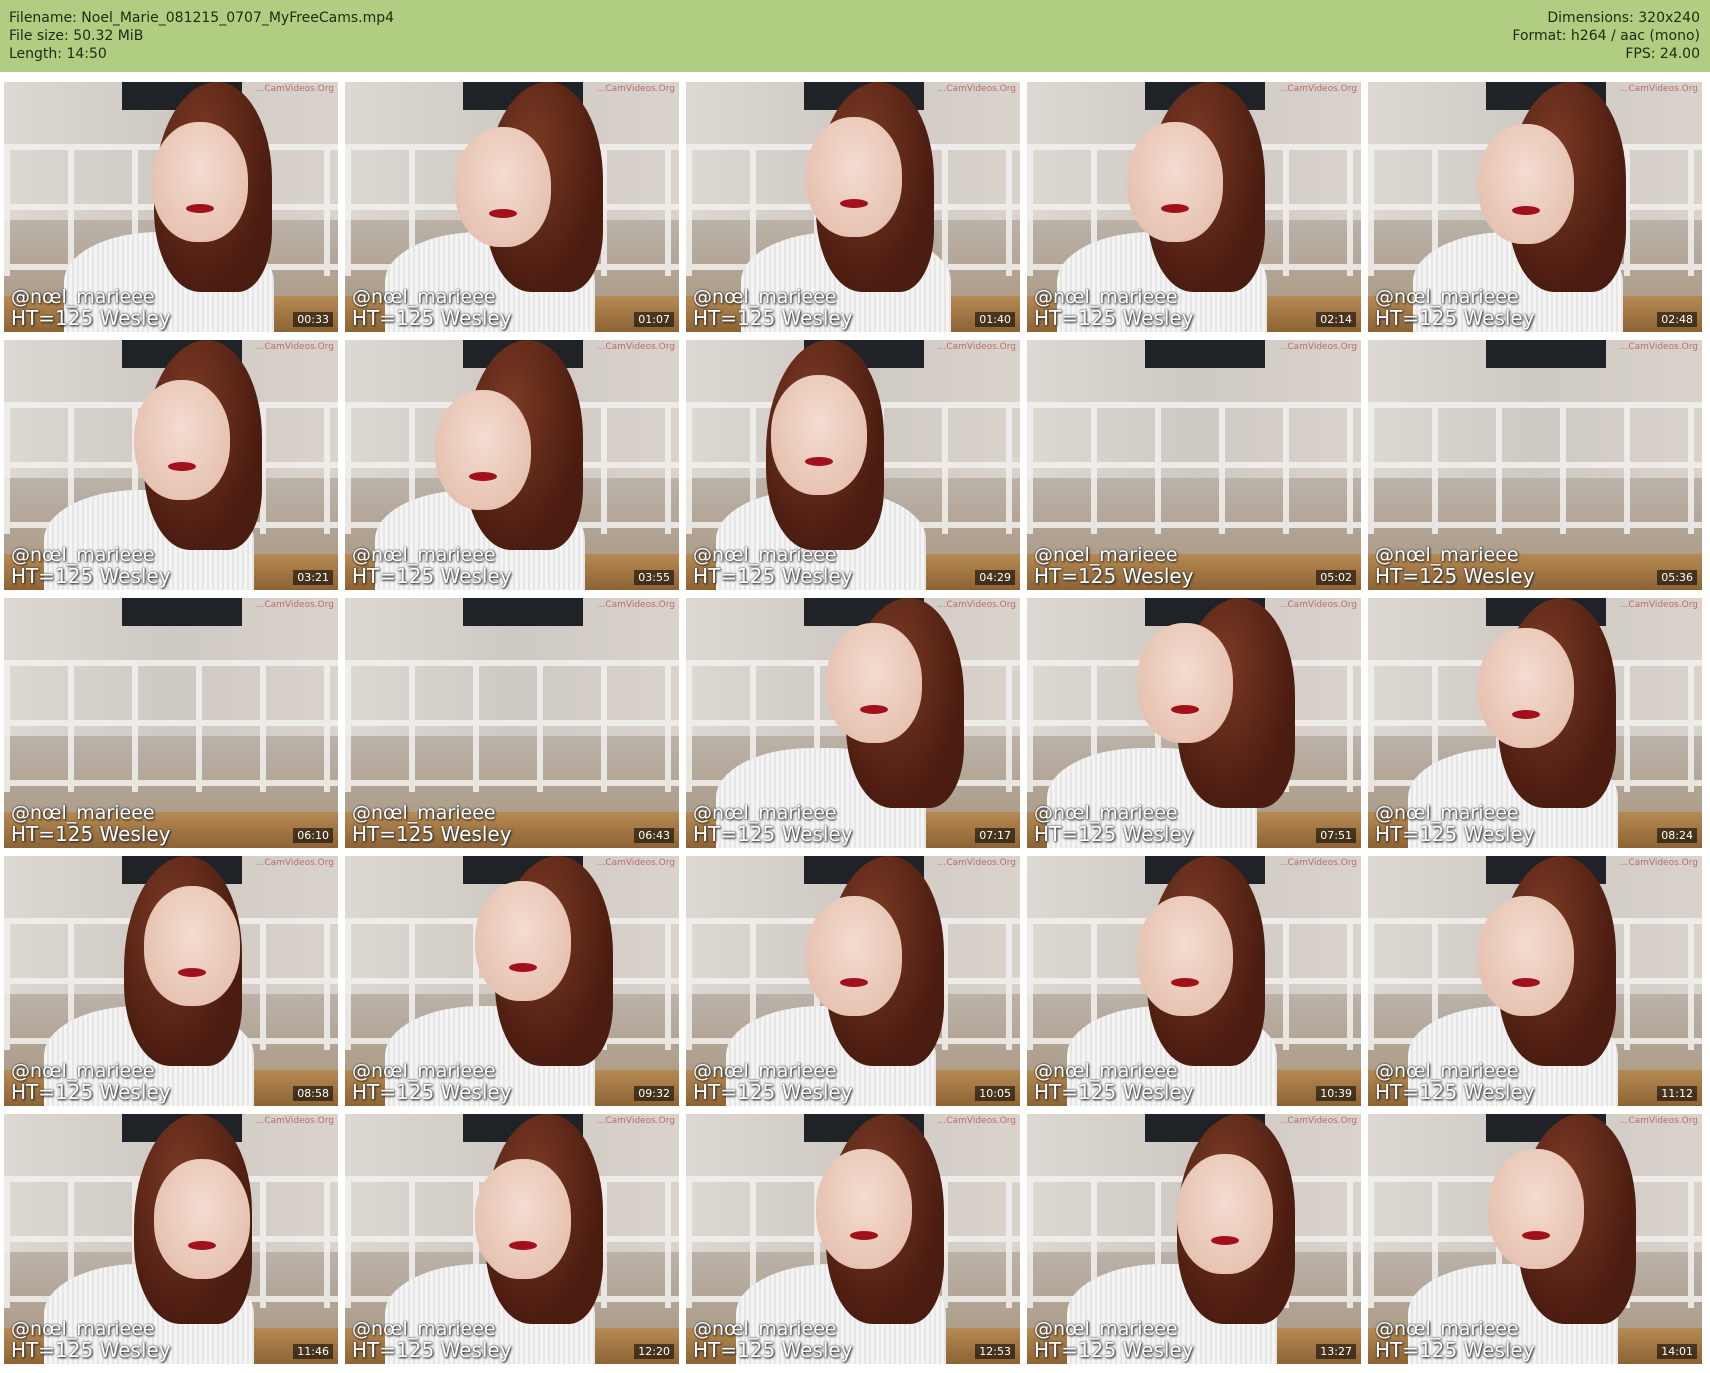  I want to click on frame-timestamp: 11:46, so click(313, 1351).